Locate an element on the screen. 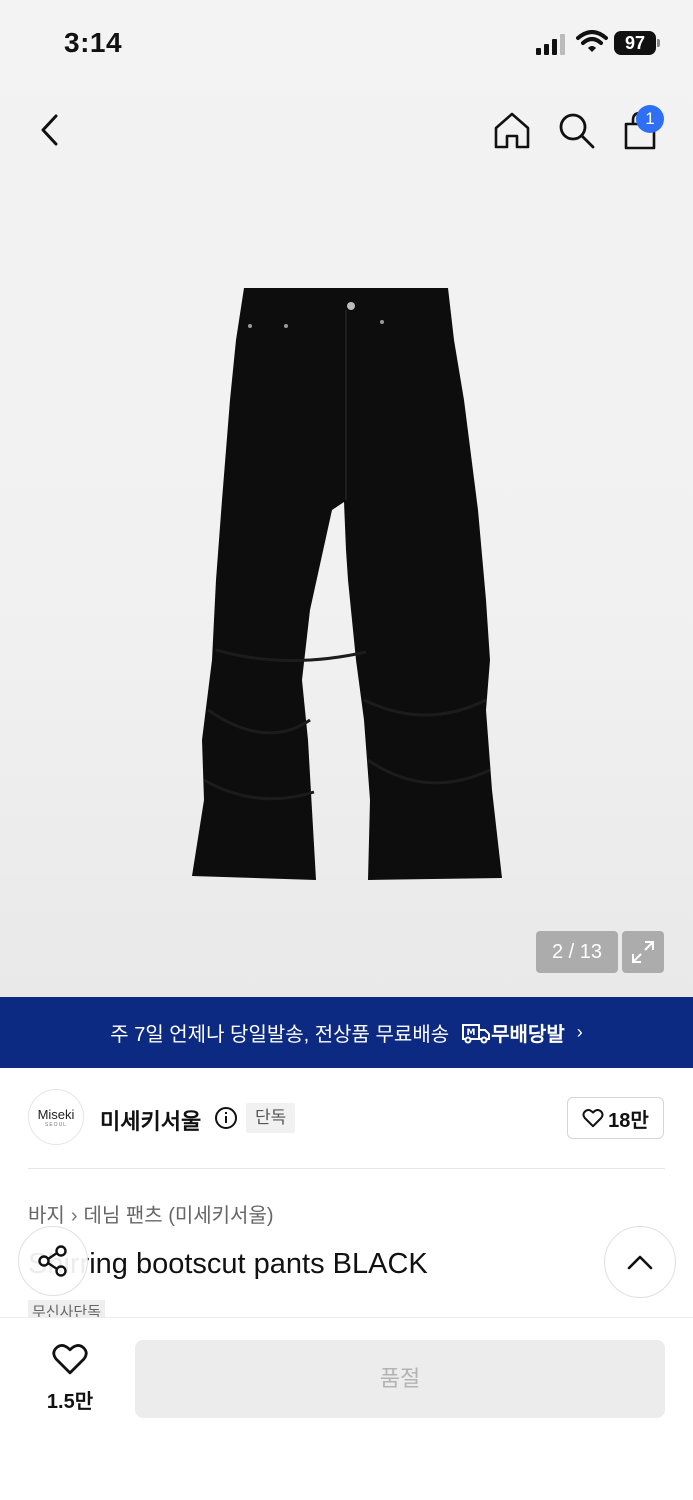 The width and height of the screenshot is (693, 1500). favorite-count: 1.5만 is located at coordinates (70, 1402).